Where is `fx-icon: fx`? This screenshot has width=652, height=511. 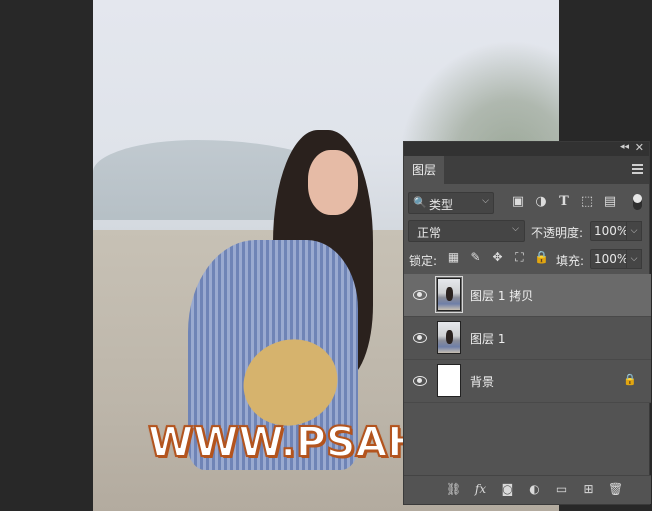
fx-icon: fx is located at coordinates (480, 489).